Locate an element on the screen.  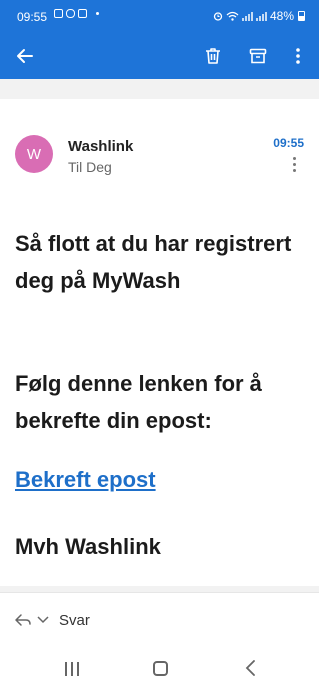
avatar: W is located at coordinates (34, 154).